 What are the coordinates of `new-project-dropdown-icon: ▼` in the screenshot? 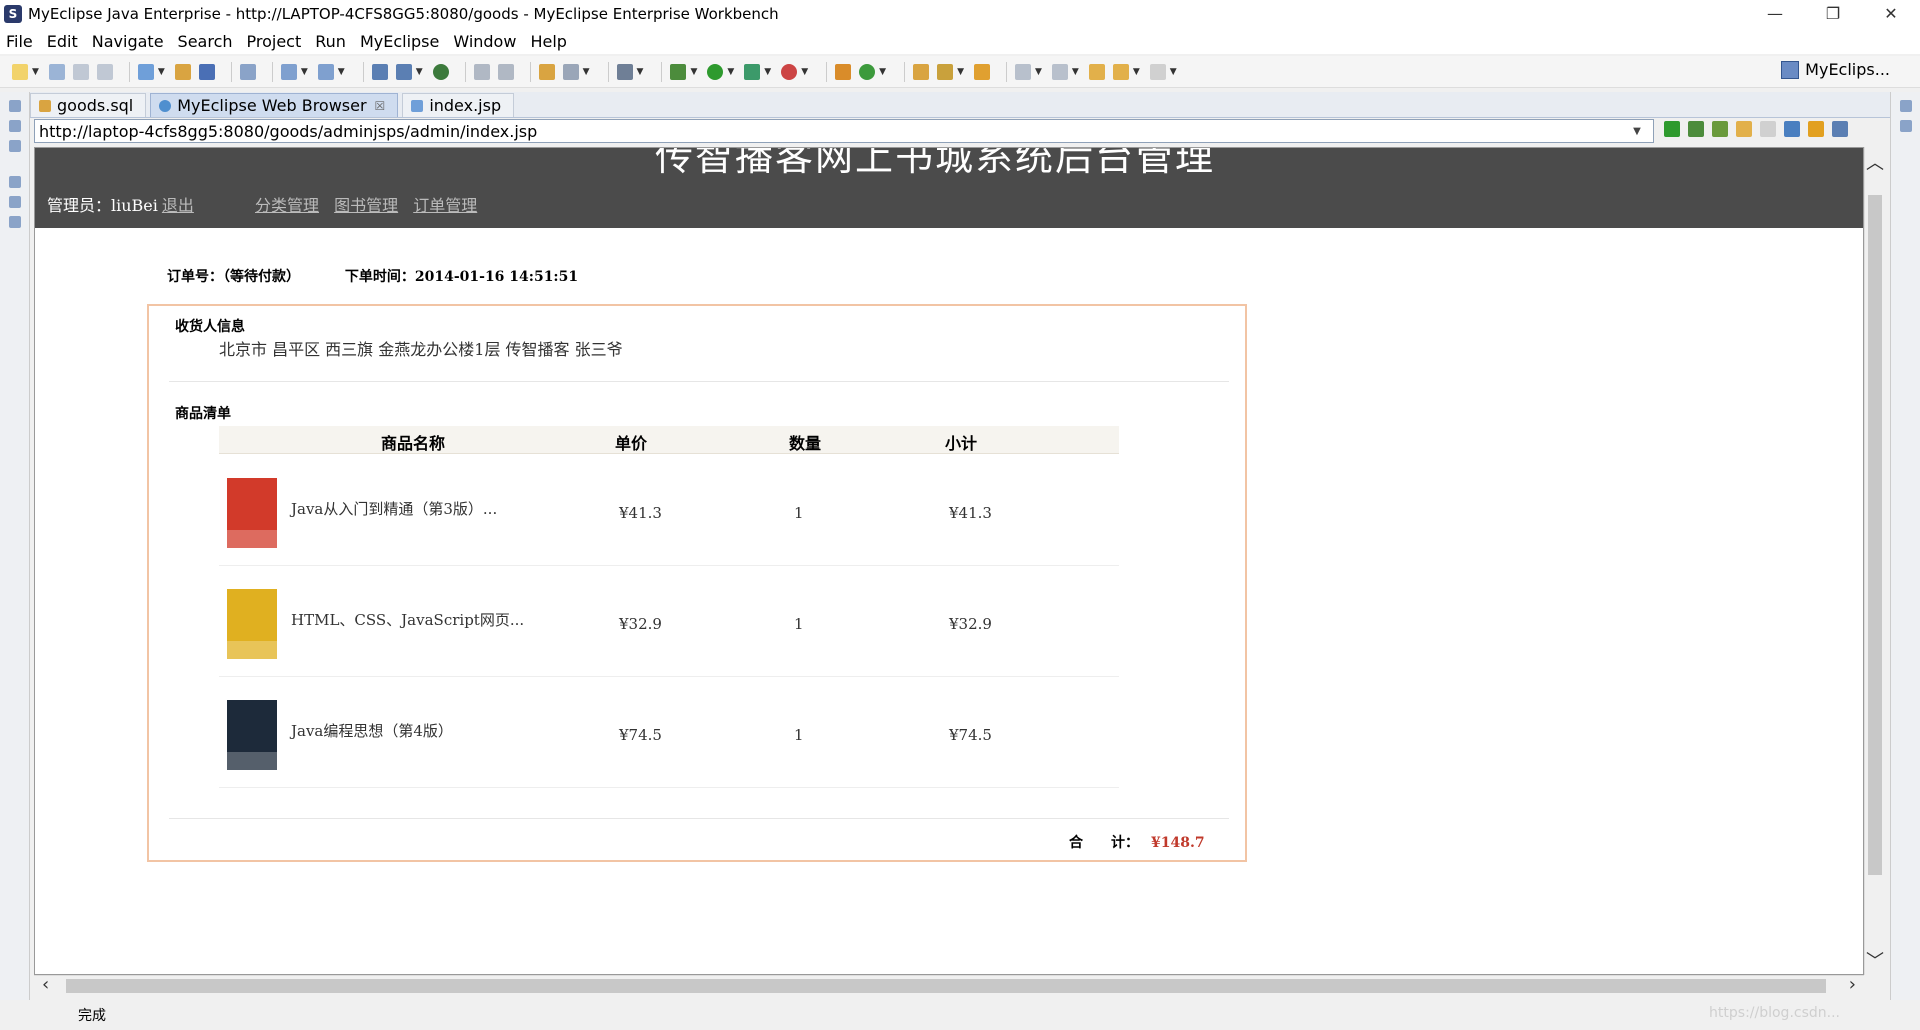 It's located at (161, 72).